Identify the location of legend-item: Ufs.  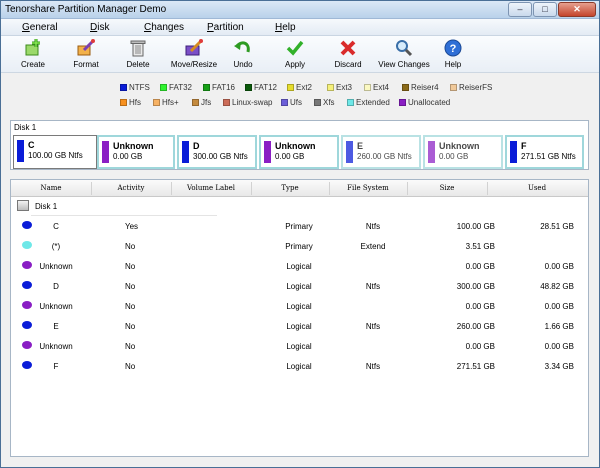
(291, 102).